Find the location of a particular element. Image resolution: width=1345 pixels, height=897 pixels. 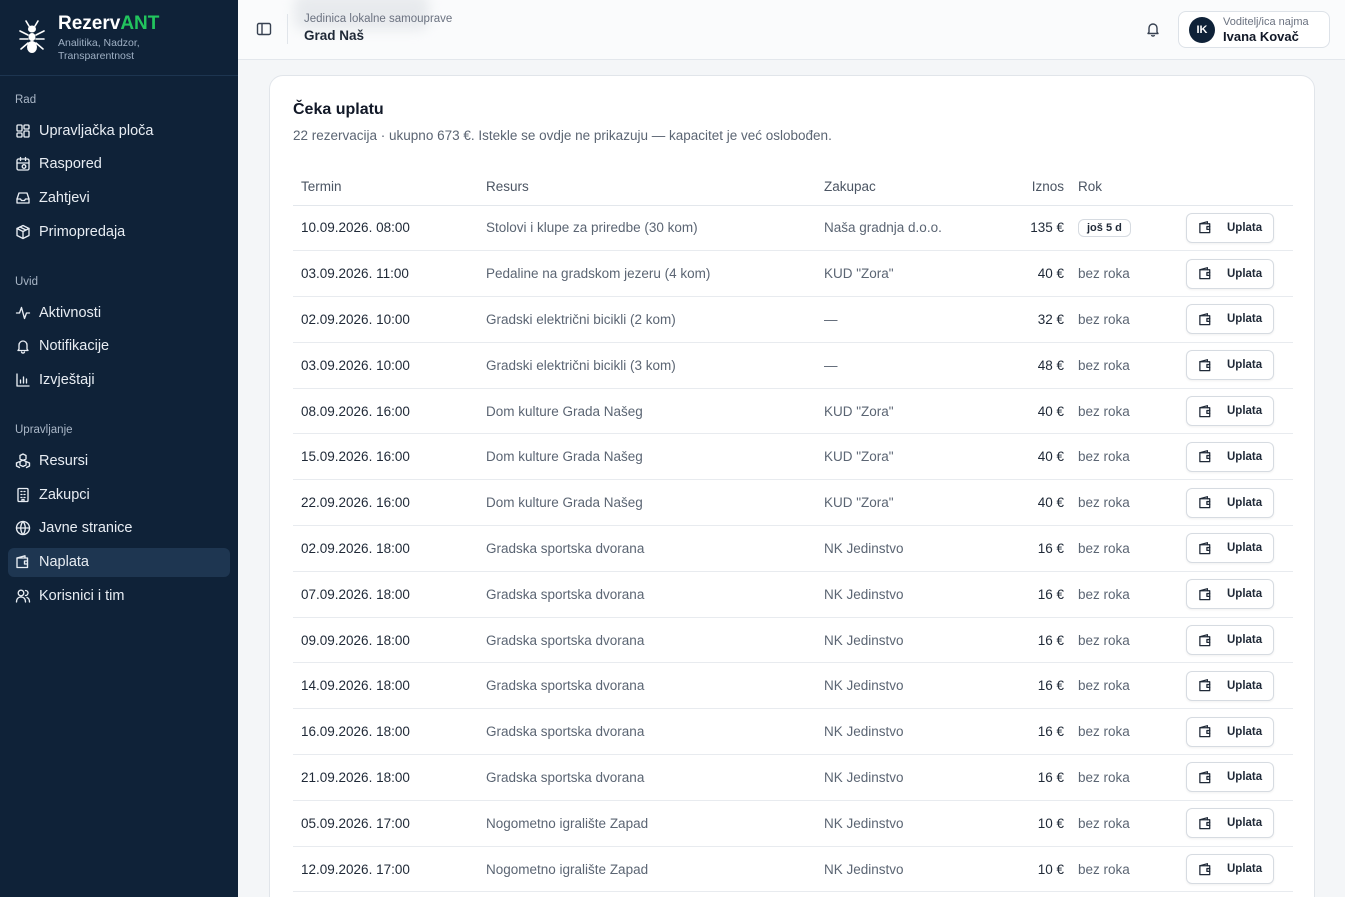

cell-iznos: 135 € is located at coordinates (1038, 228).